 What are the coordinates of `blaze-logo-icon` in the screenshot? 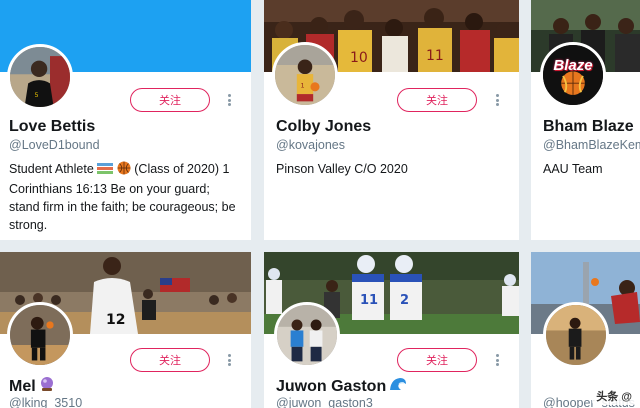 It's located at (573, 75).